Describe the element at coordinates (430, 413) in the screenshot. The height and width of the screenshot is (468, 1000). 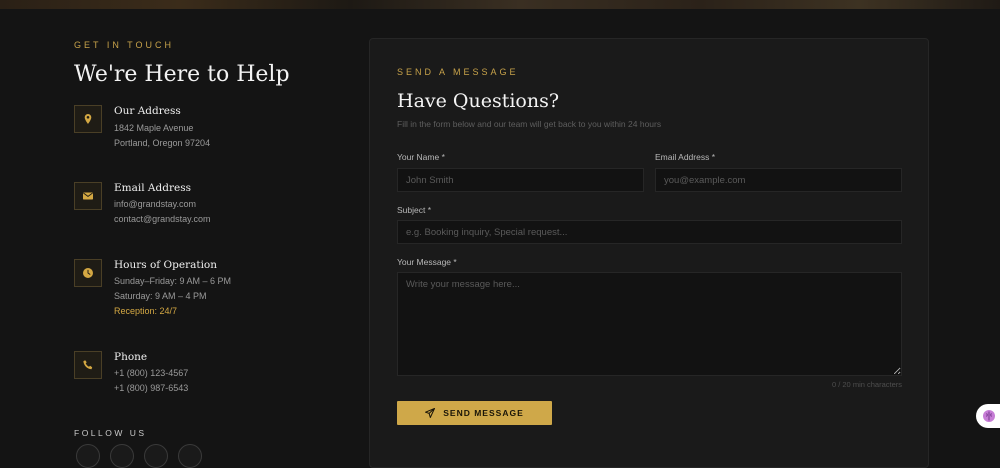
I see `send-icon` at that location.